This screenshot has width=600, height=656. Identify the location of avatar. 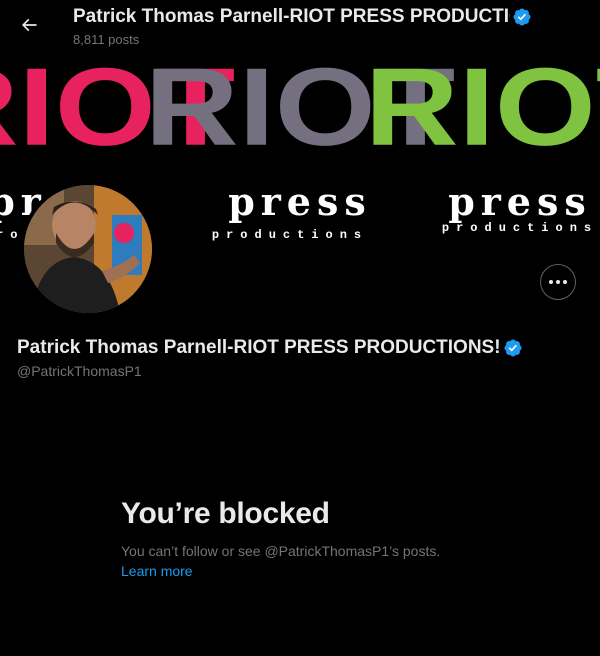
(88, 249).